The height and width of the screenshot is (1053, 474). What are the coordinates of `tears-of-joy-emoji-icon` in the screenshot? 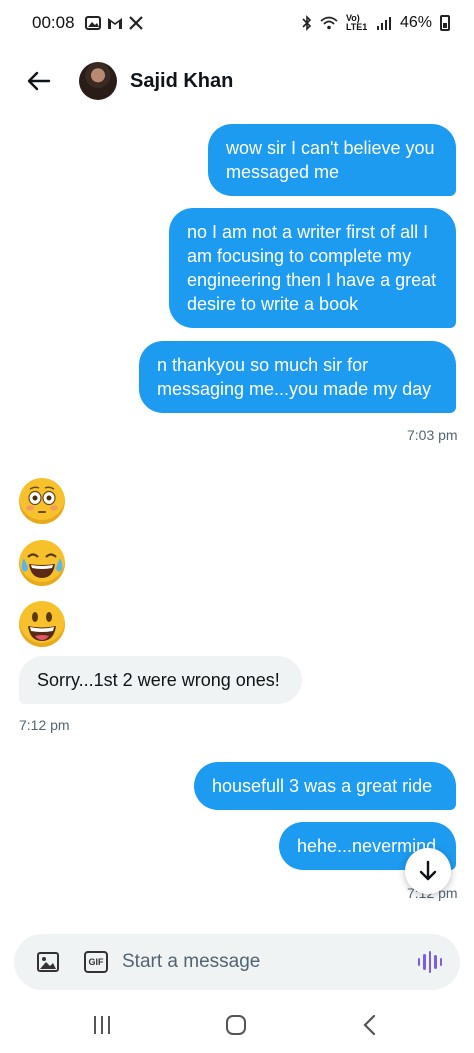 It's located at (42, 563).